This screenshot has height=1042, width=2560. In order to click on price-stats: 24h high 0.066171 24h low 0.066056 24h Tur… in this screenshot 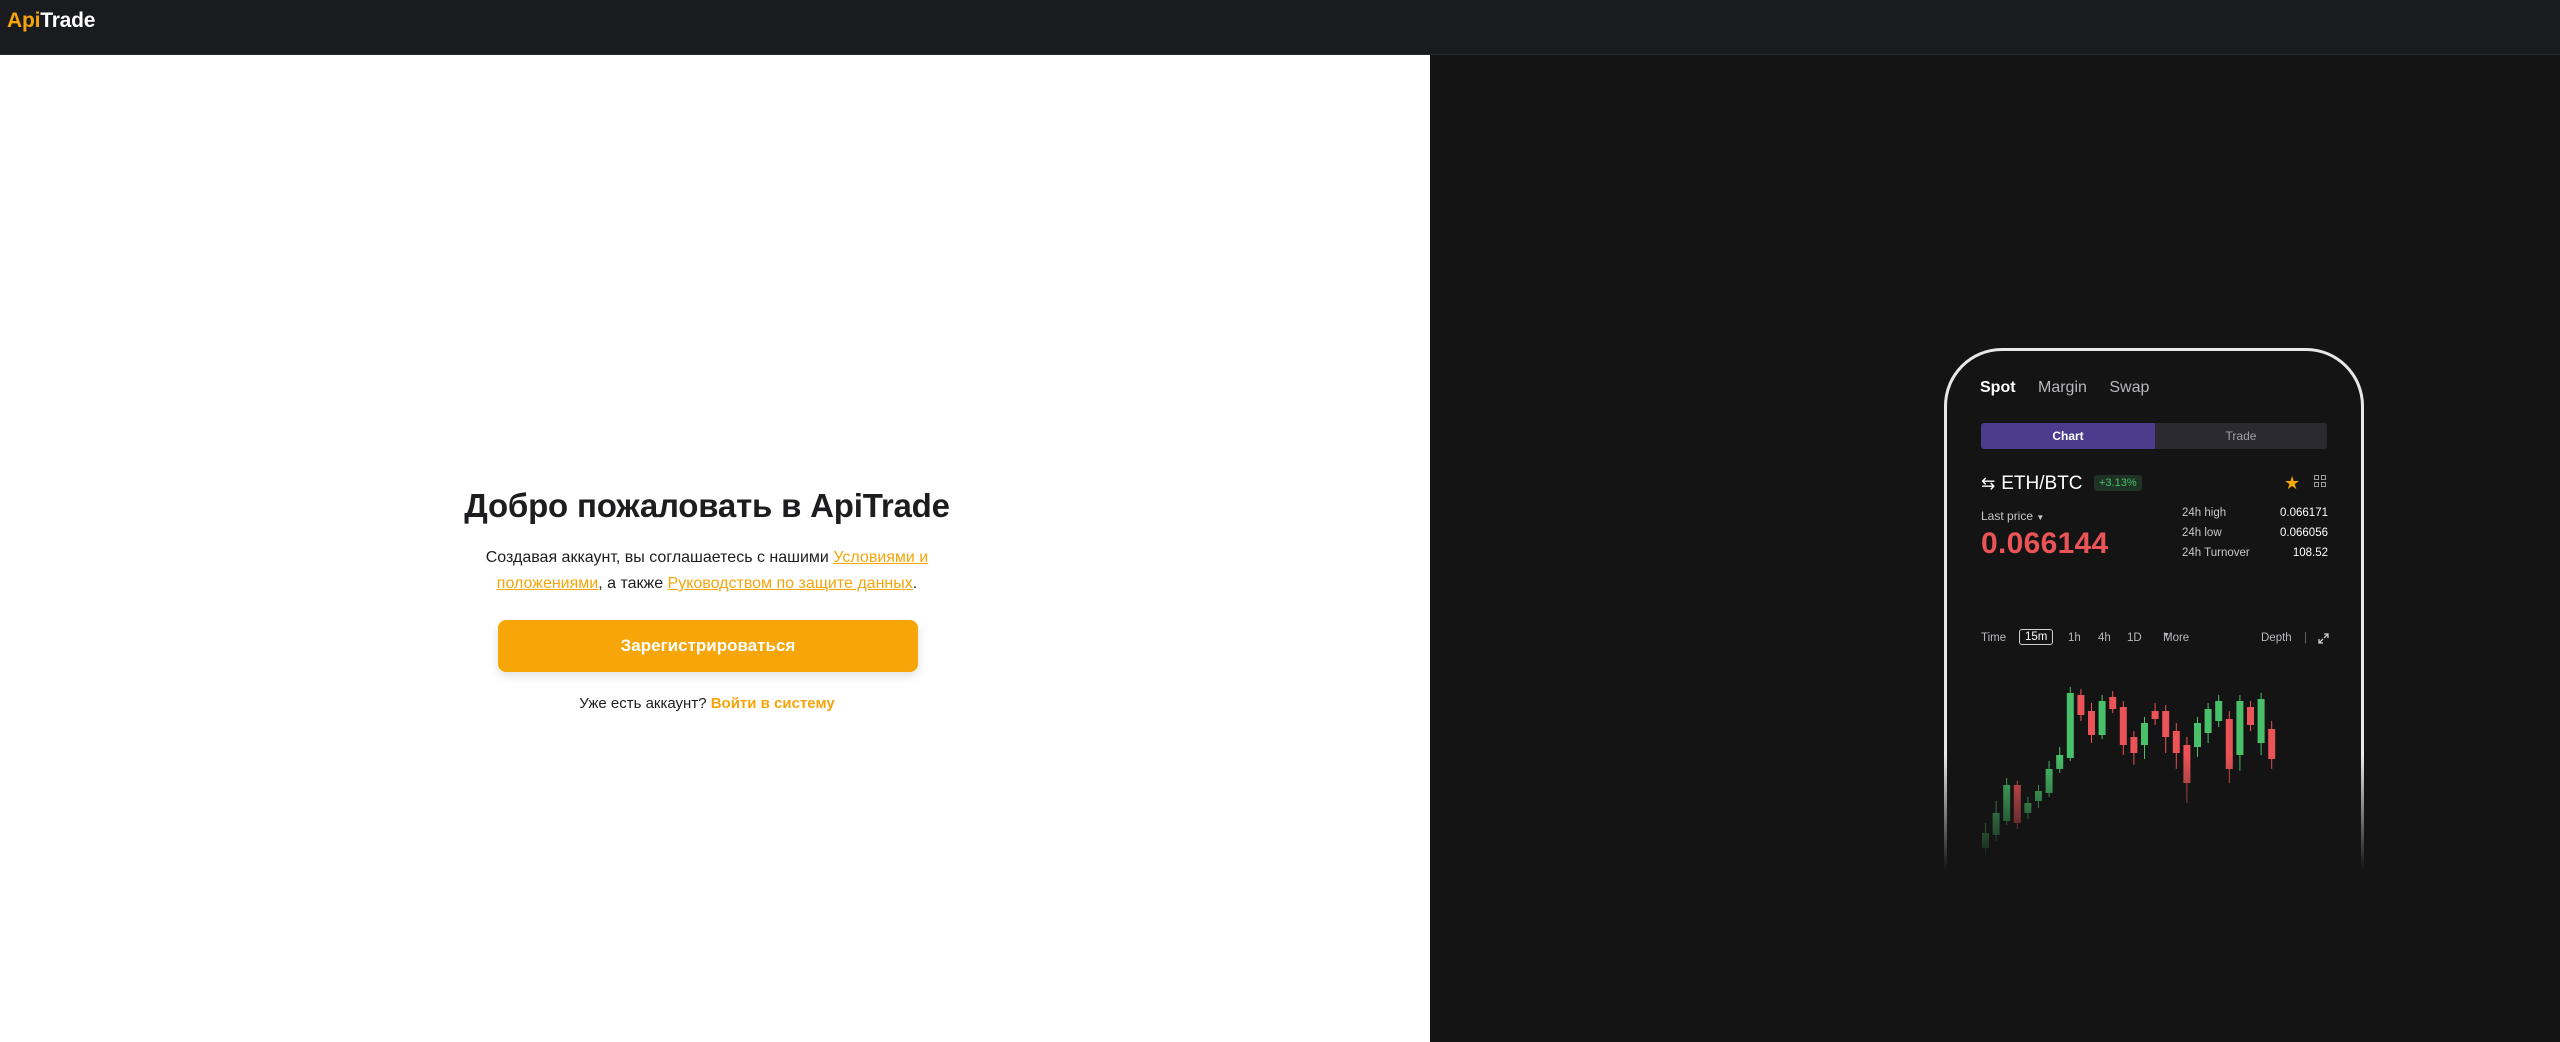, I will do `click(2255, 537)`.